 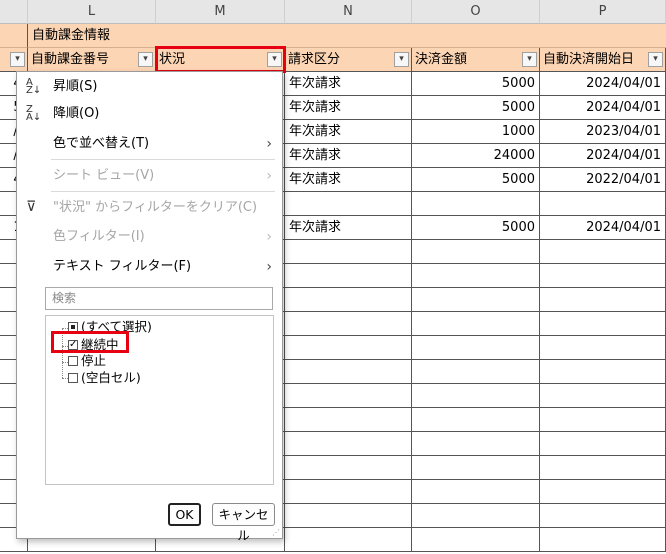 What do you see at coordinates (603, 60) in the screenshot?
I see `header-cell-start-date: 自動決済開始日 ▾` at bounding box center [603, 60].